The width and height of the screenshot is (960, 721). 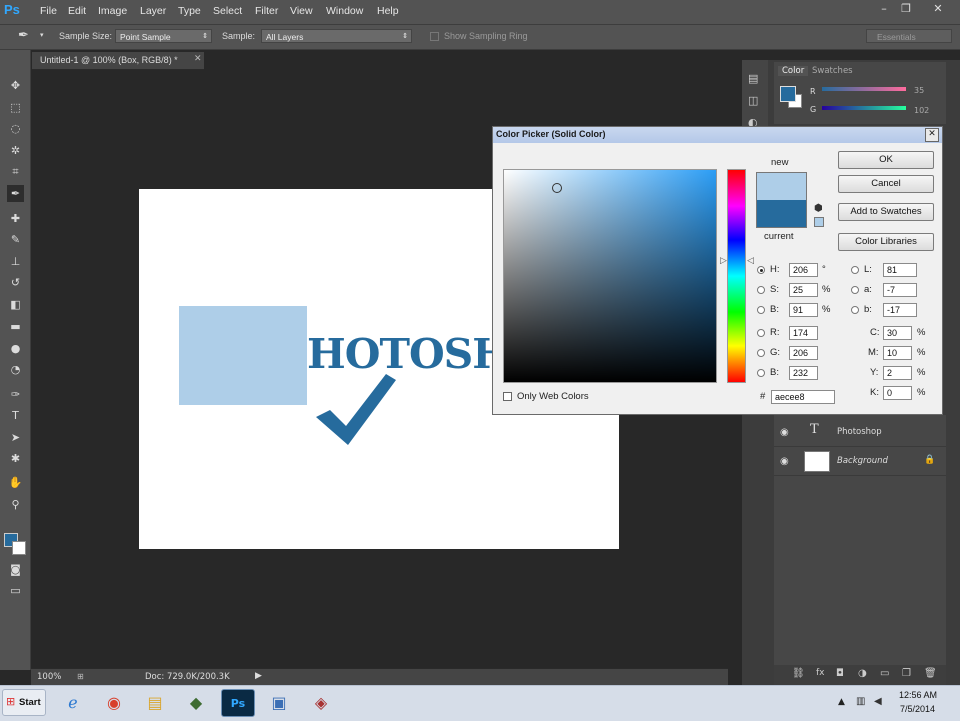 What do you see at coordinates (855, 270) in the screenshot?
I see `lightness-radio` at bounding box center [855, 270].